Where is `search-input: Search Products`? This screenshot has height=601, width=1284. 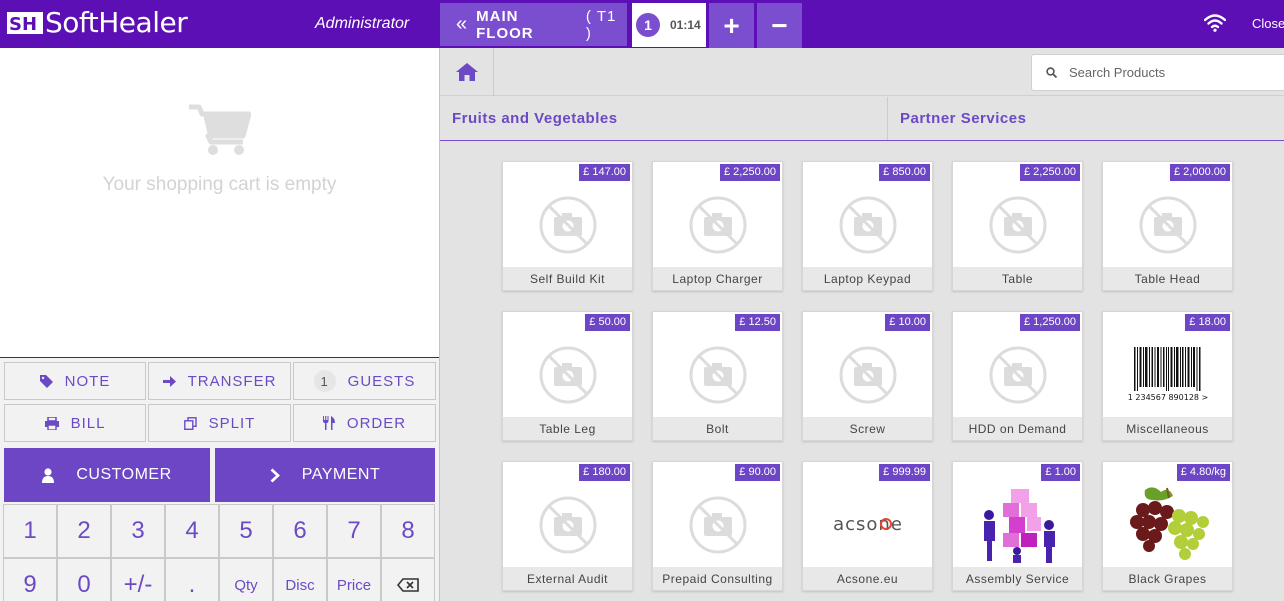
search-input: Search Products is located at coordinates (1157, 72).